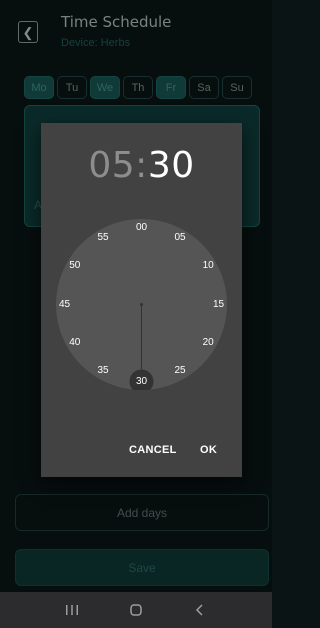 Image resolution: width=320 pixels, height=628 pixels. I want to click on clock-number-35: 35, so click(103, 371).